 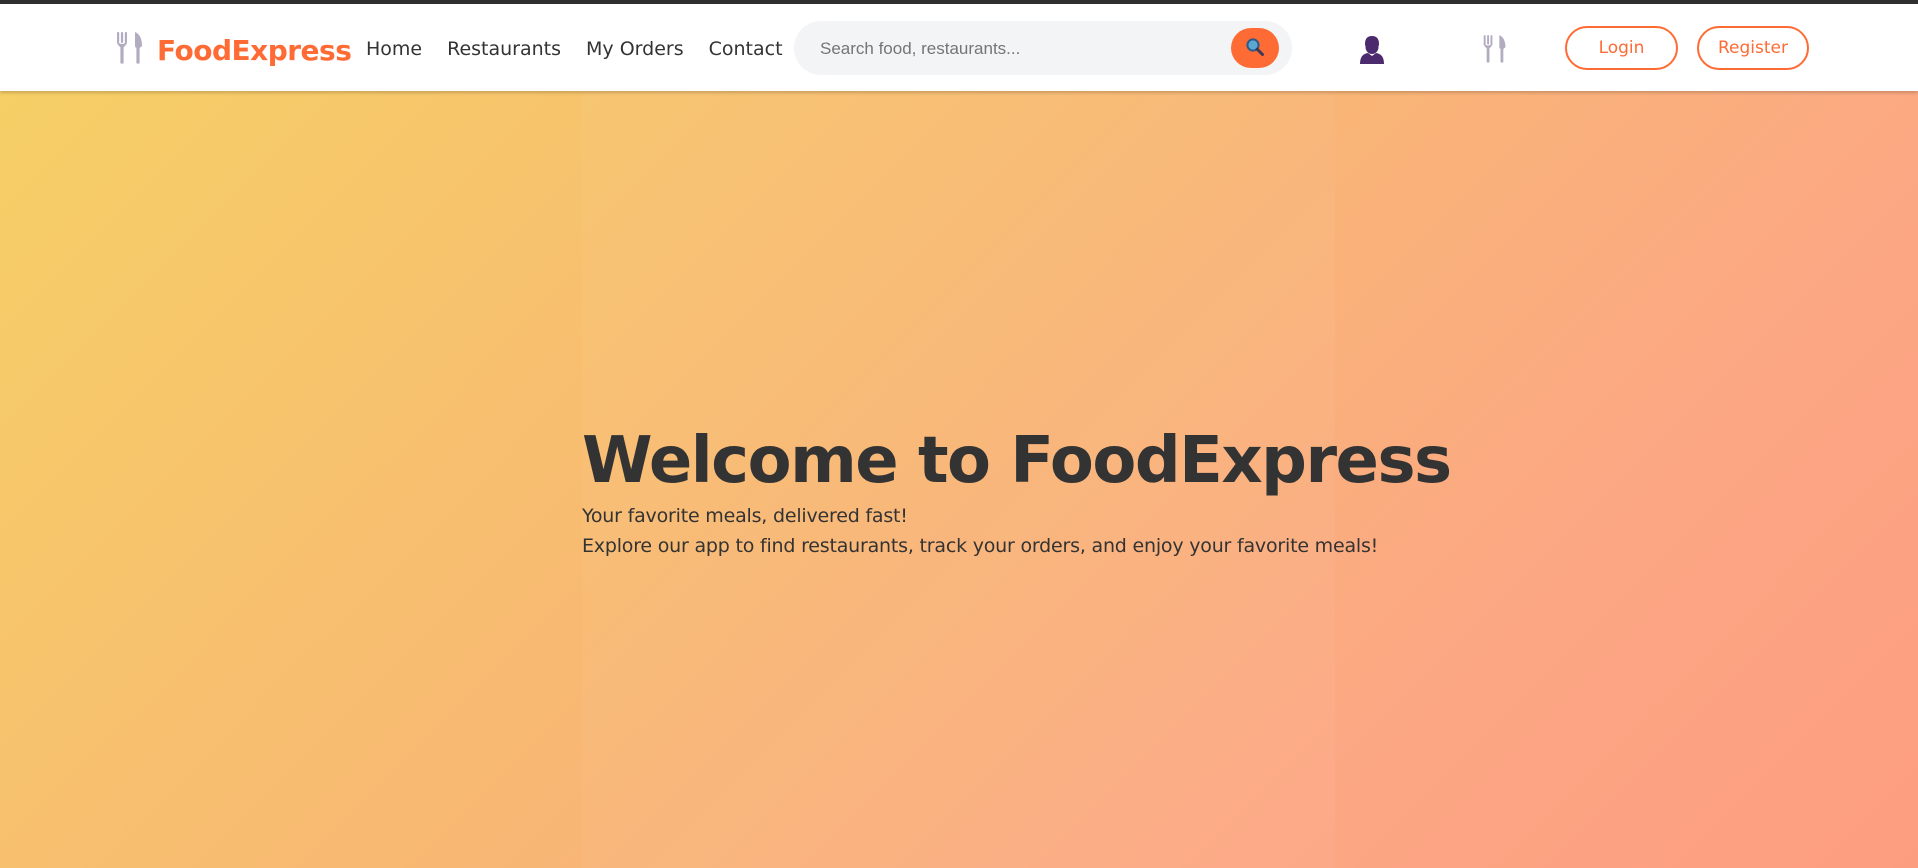 I want to click on search-bar, so click(x=1043, y=48).